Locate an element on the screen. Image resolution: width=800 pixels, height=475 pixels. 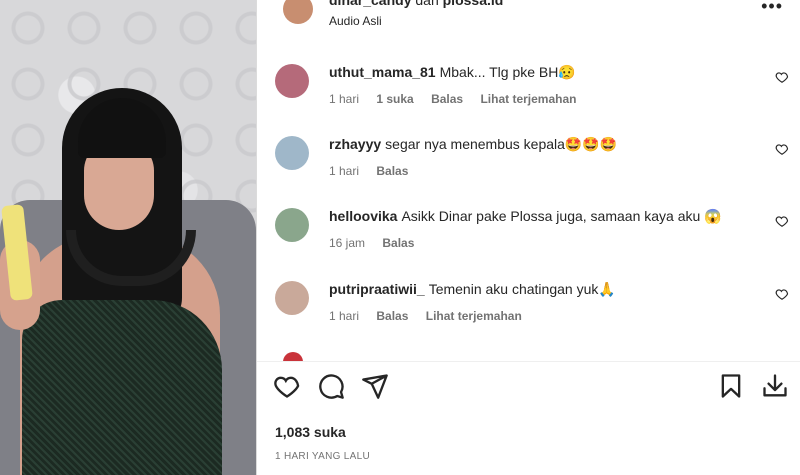
comment-meta: 16 jam Balas is located at coordinates (378, 243).